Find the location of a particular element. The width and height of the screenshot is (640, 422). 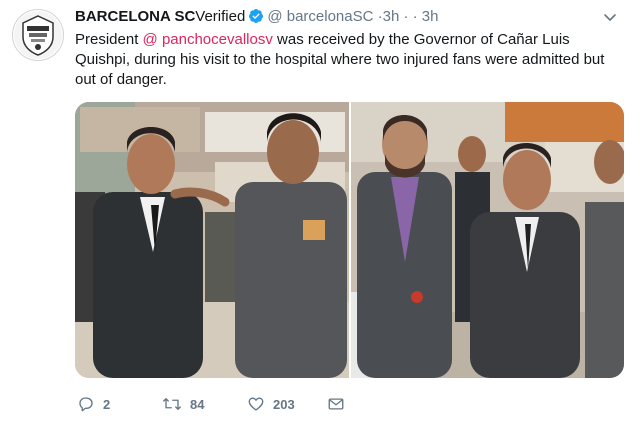

direct-message-button is located at coordinates (347, 404).